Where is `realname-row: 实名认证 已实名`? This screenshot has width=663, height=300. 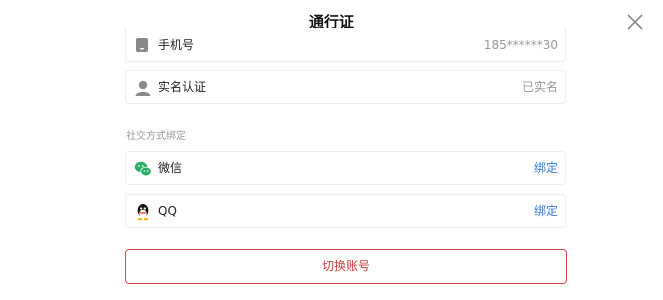 realname-row: 实名认证 已实名 is located at coordinates (345, 87).